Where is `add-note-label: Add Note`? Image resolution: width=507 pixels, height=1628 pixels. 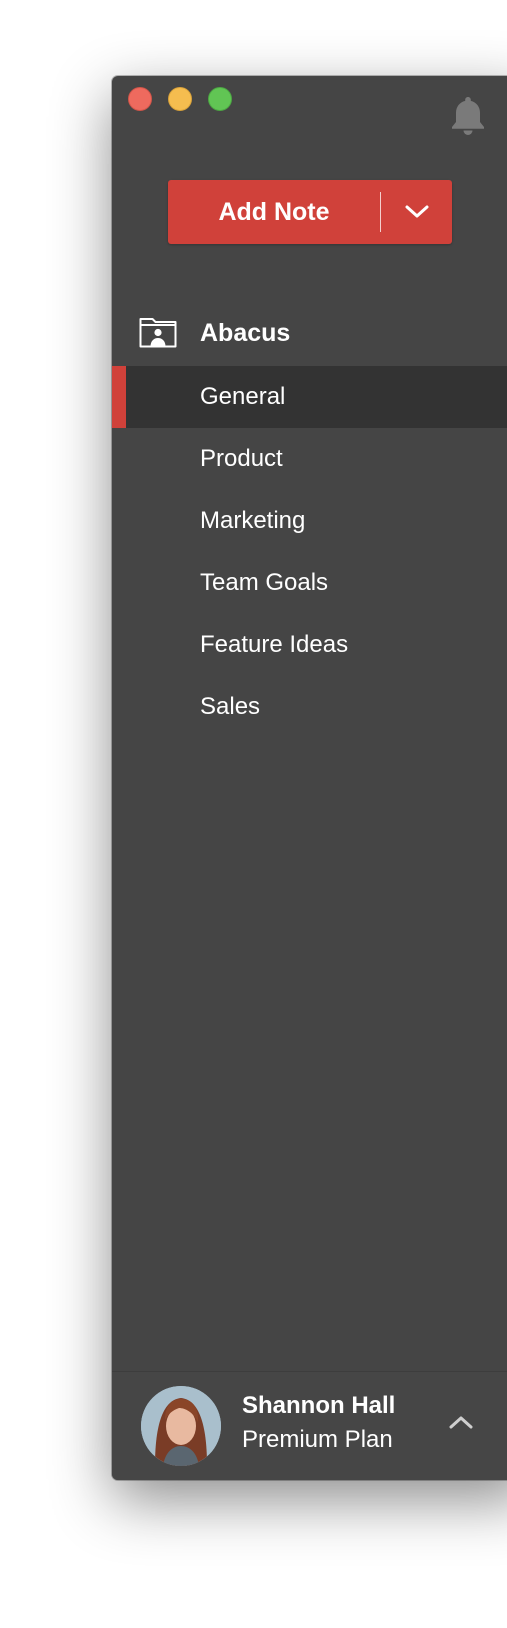 add-note-label: Add Note is located at coordinates (274, 211).